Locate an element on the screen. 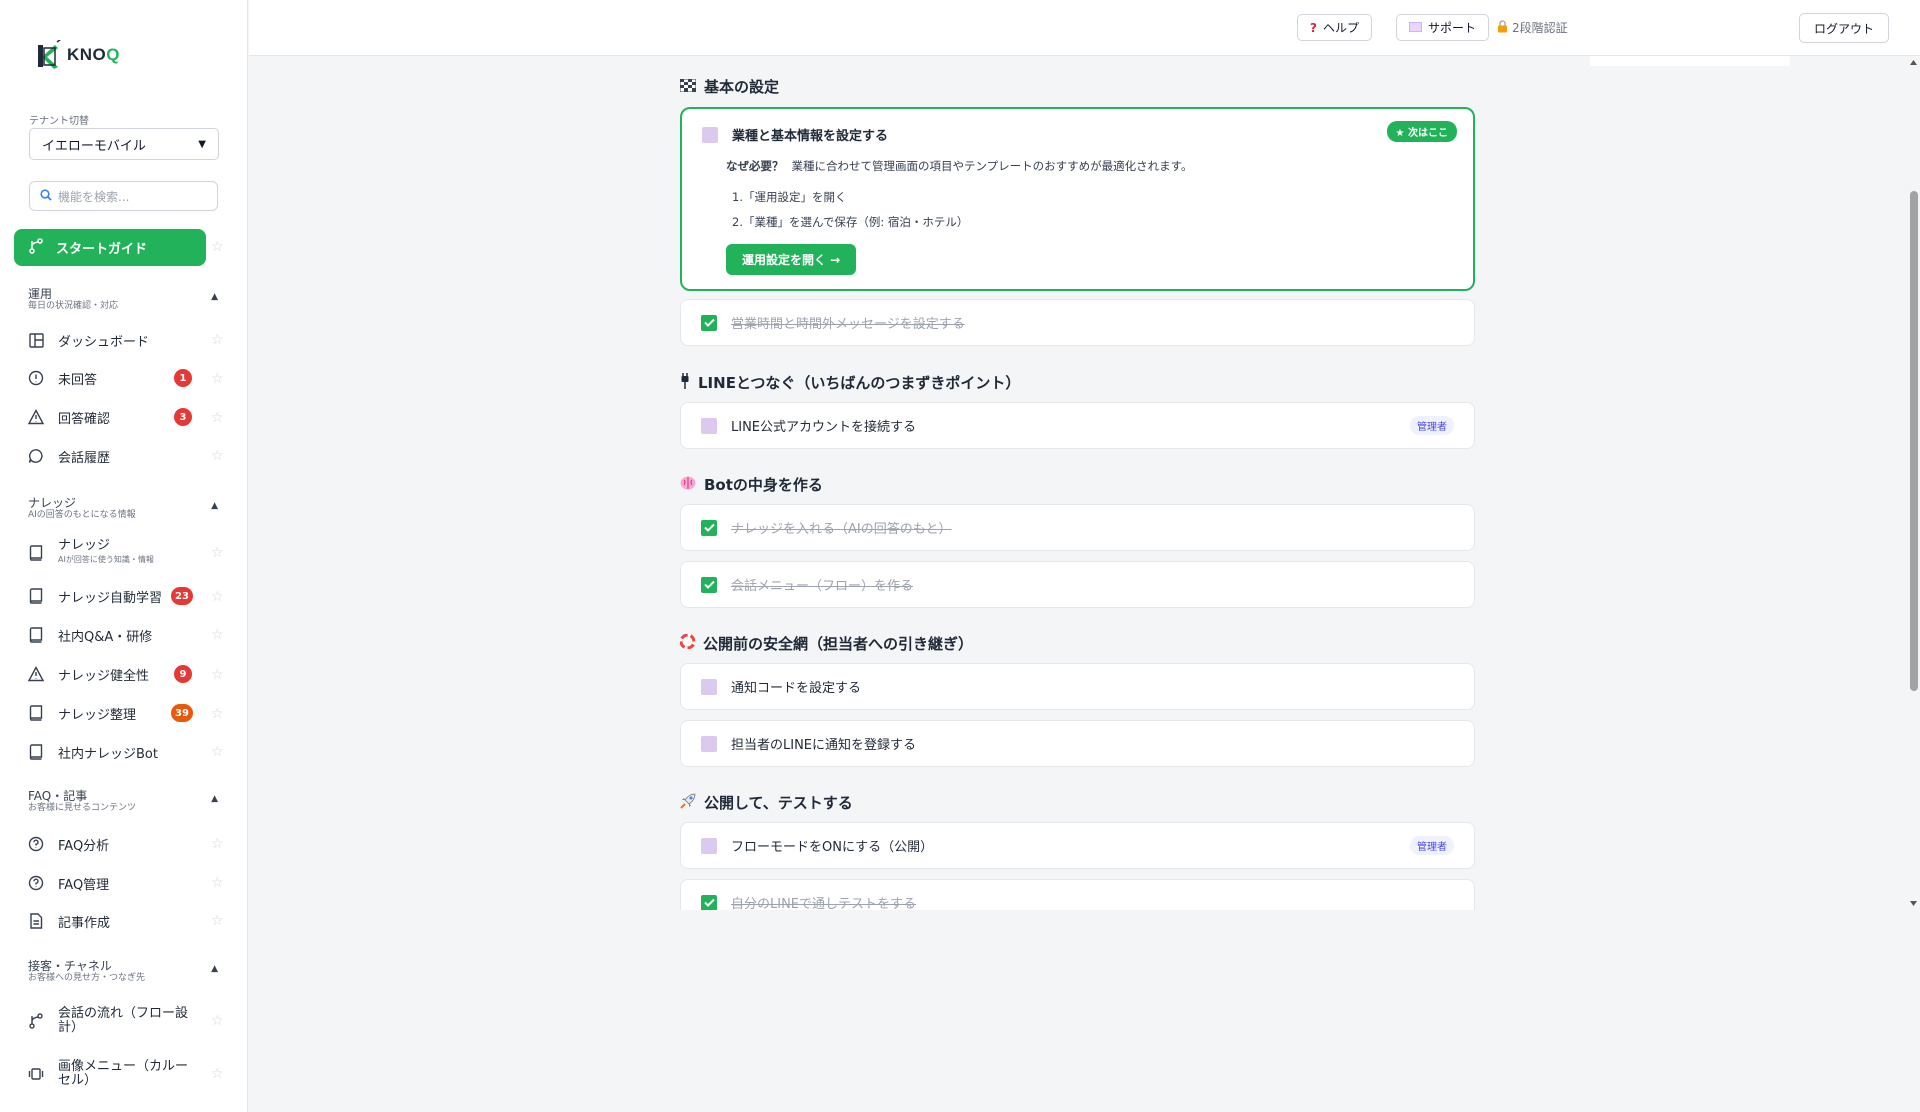 The image size is (1920, 1112). sidebar-item-article: 記事作成 is located at coordinates (128, 921).